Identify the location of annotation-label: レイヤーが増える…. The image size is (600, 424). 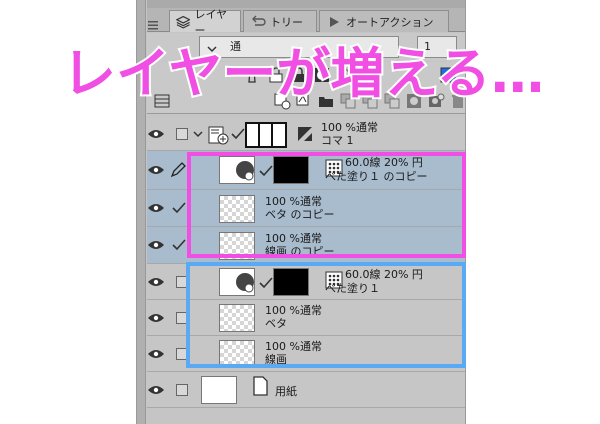
(301, 73).